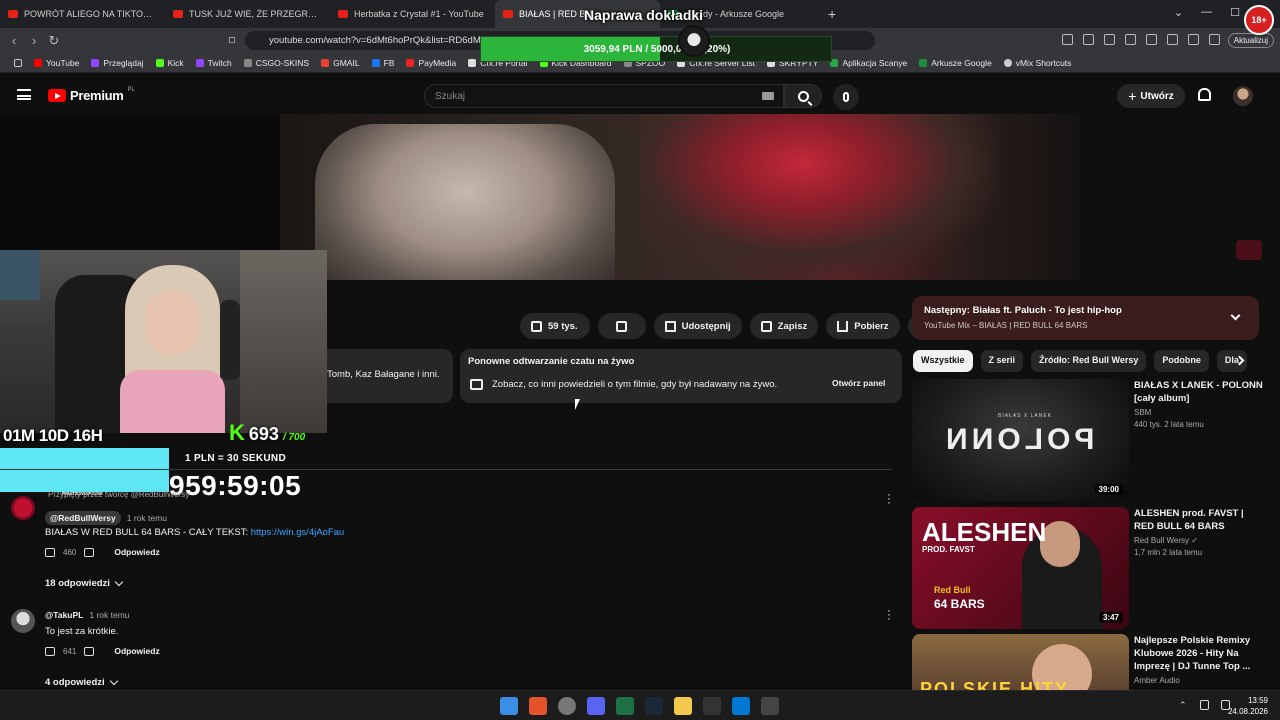  Describe the element at coordinates (694, 41) in the screenshot. I see `monkey-mascot-icon` at that location.